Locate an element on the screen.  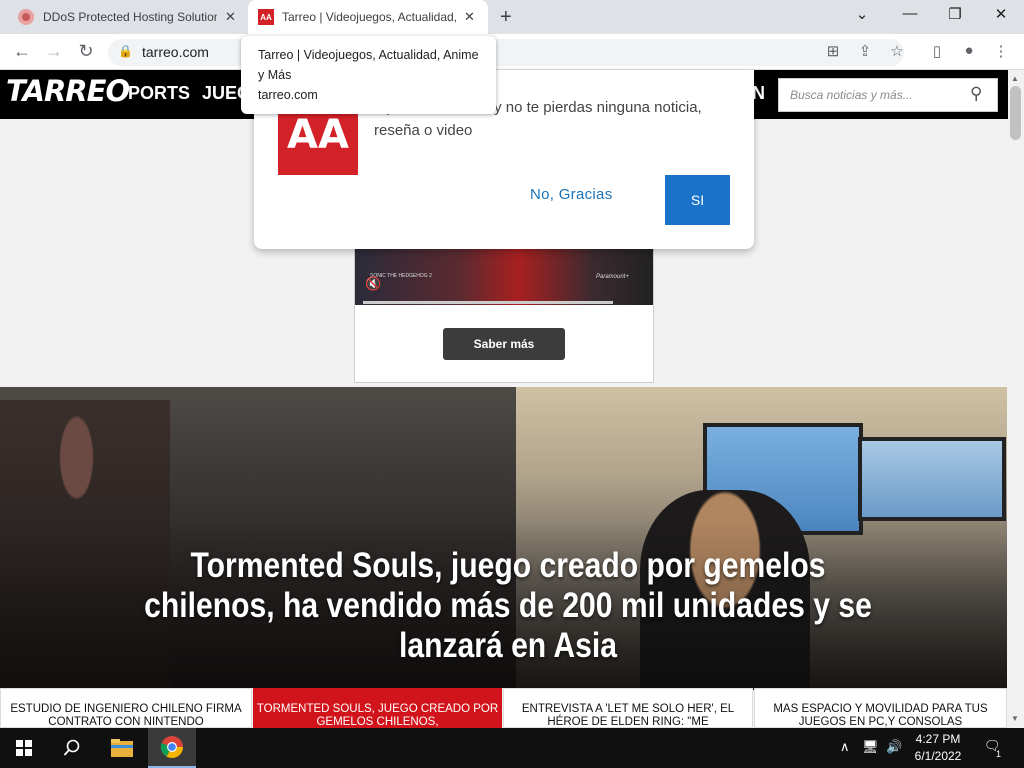
notification-count: 1 is located at coordinates (999, 754).